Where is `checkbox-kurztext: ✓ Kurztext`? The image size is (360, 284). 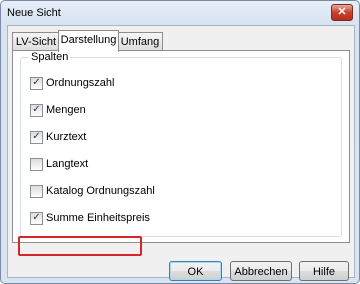
checkbox-kurztext: ✓ Kurztext is located at coordinates (58, 137).